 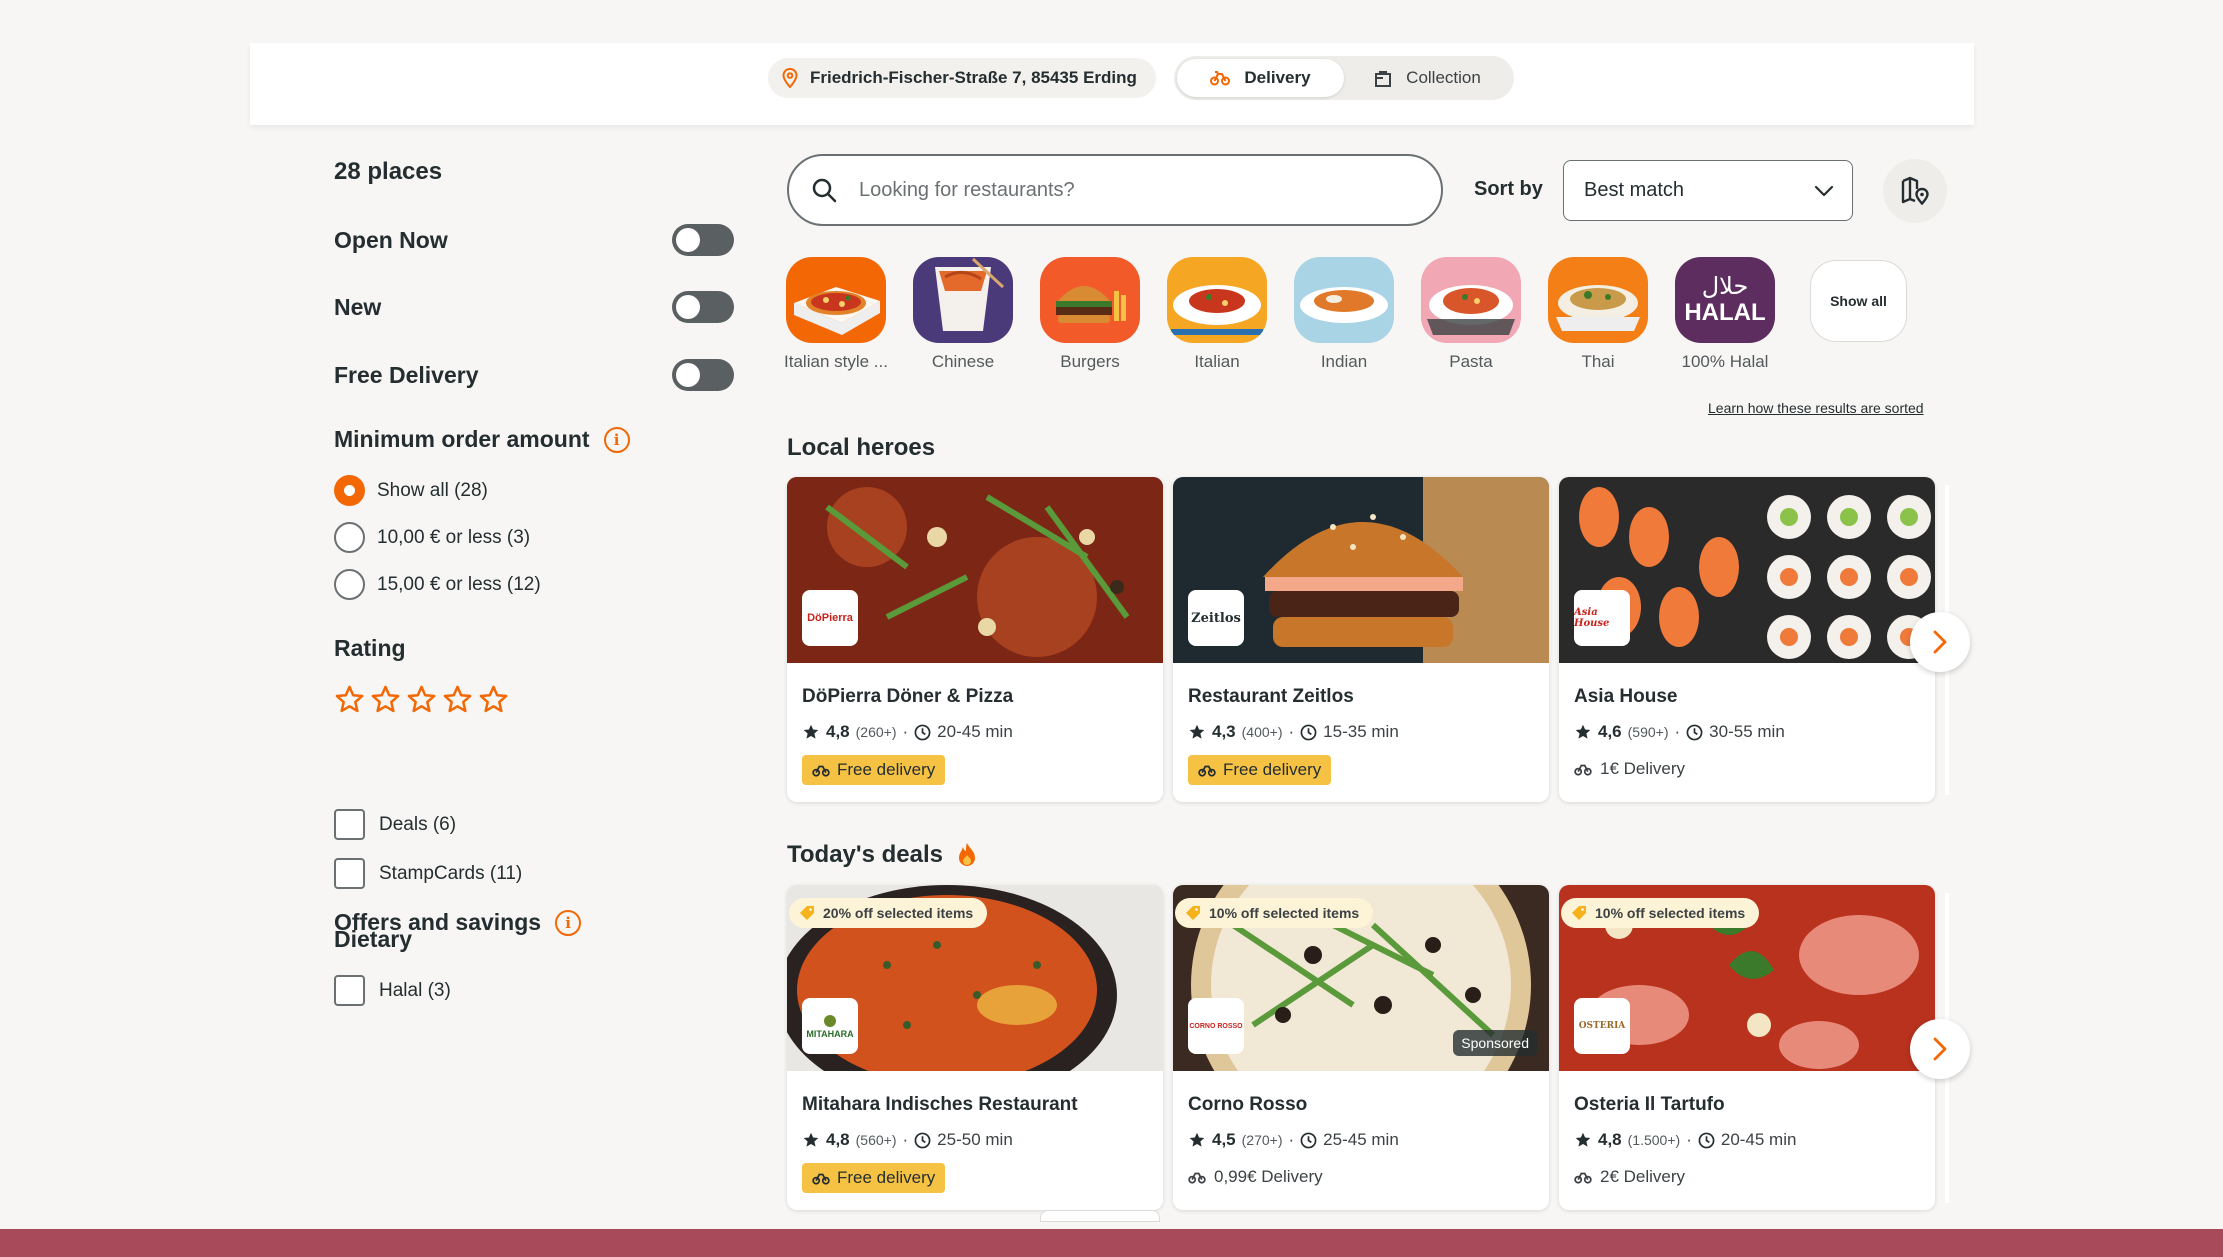 I want to click on chevron-right-icon, so click(x=1940, y=1049).